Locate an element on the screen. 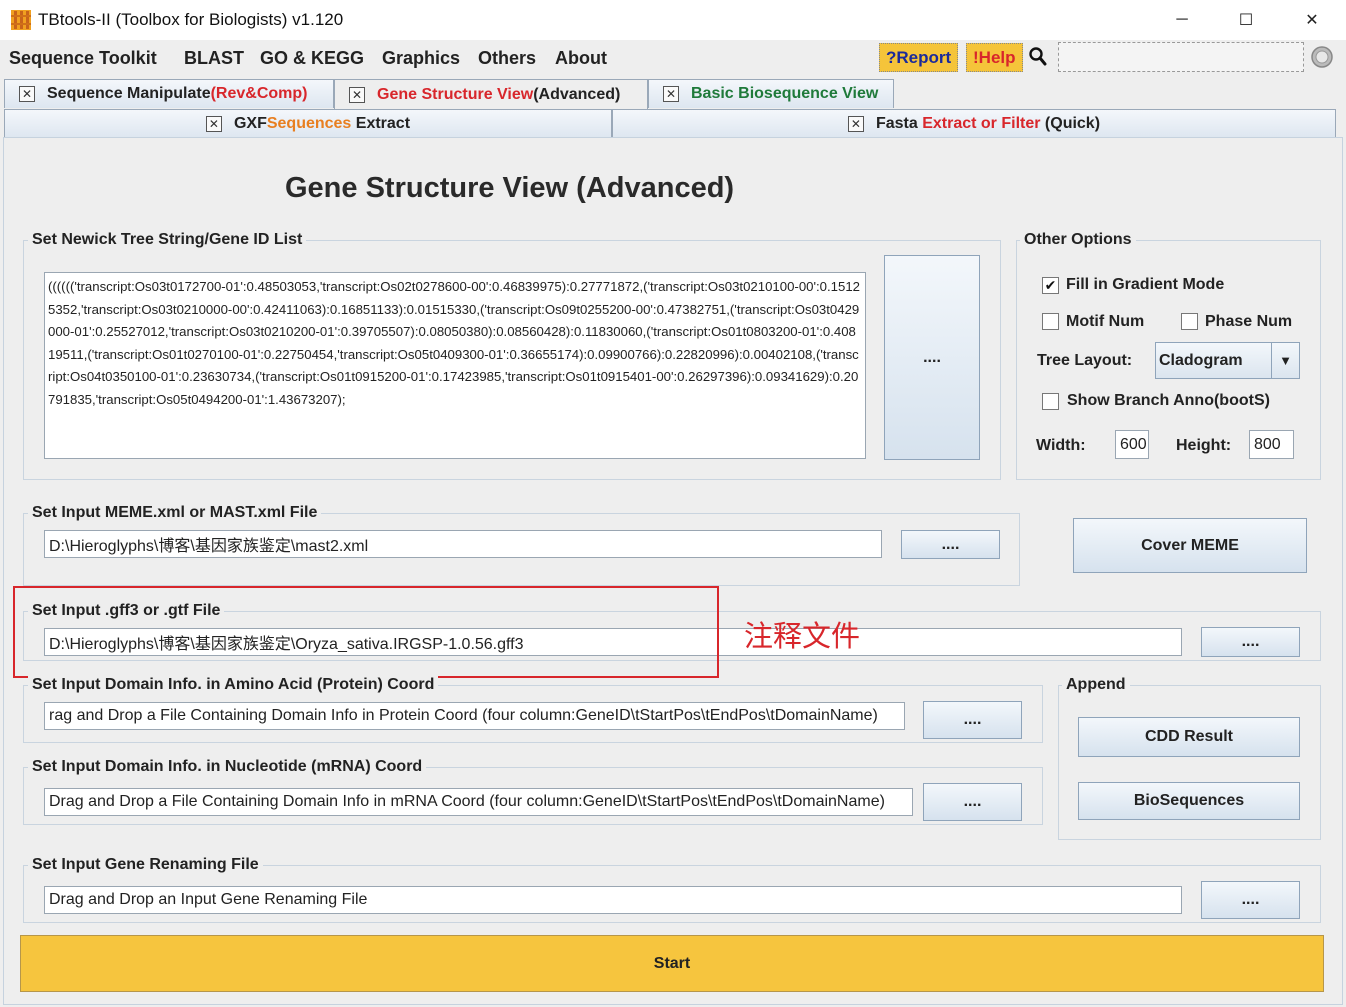  app-icon is located at coordinates (21, 20).